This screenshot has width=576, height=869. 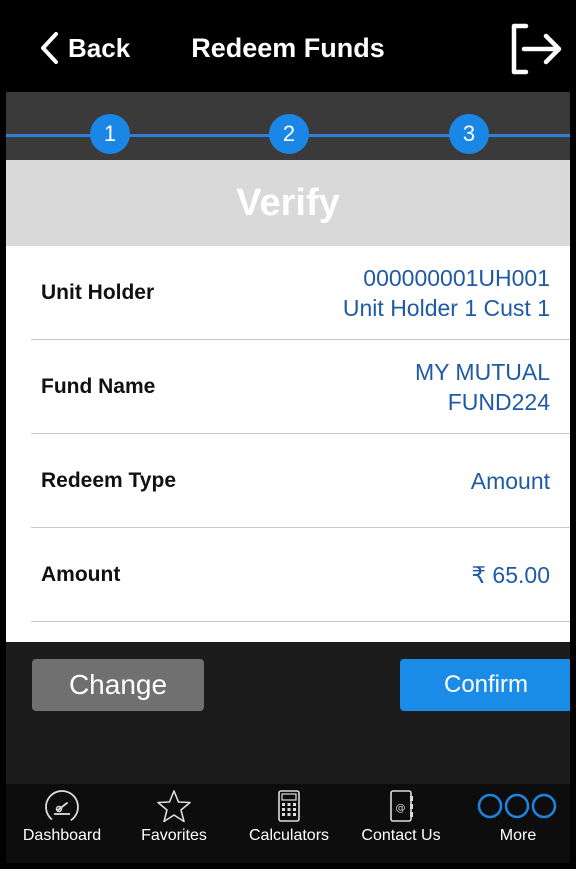 I want to click on row-fund-name: Fund Name MY MUTUAL FUND224, so click(x=300, y=387).